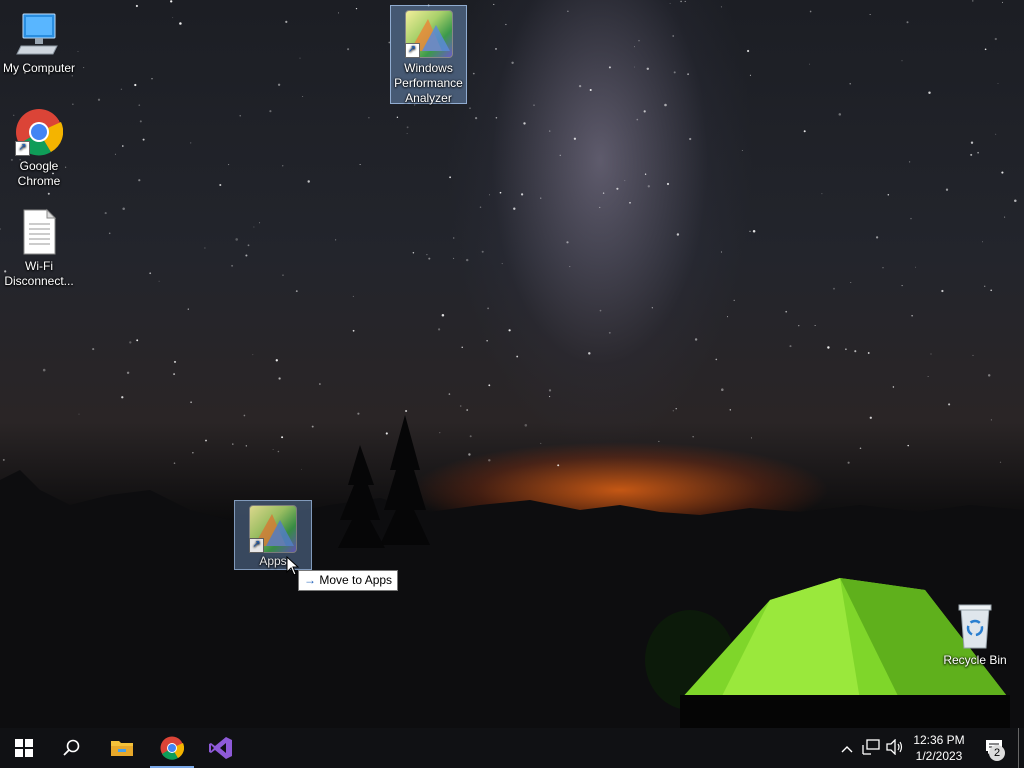 The height and width of the screenshot is (768, 1024). I want to click on shortcut-arrow-icon: ↗, so click(22, 148).